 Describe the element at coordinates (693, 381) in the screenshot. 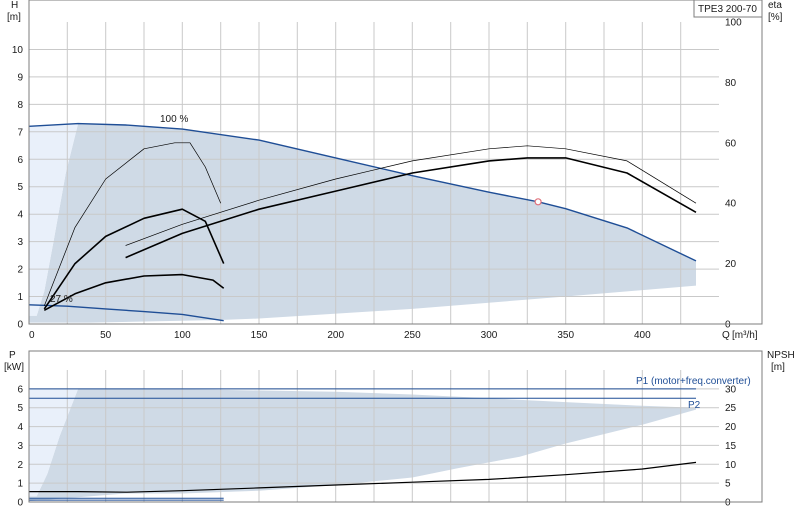

I see `p1-legend-label: P1 (motor+freq.converter)` at that location.